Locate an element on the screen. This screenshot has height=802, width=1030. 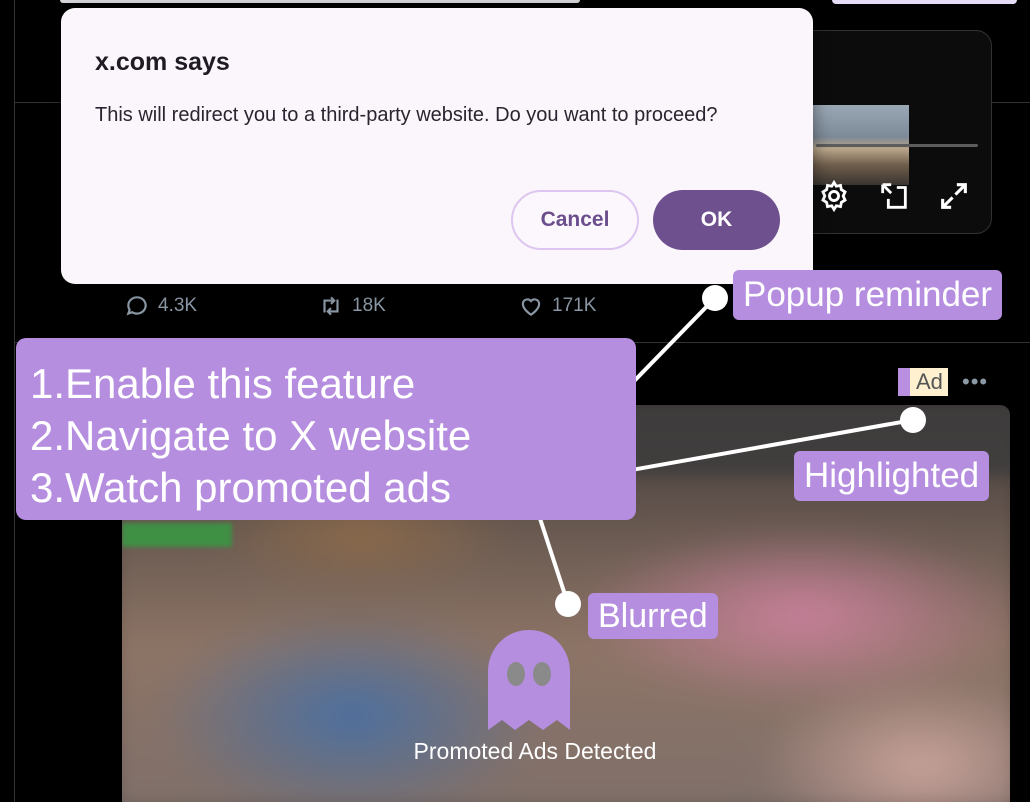
cancel-button: Cancel is located at coordinates (575, 220).